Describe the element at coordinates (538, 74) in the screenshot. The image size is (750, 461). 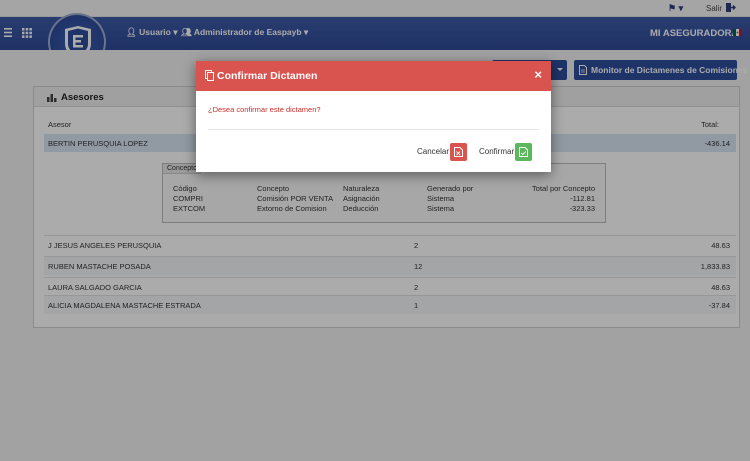
I see `close-icon: ×` at that location.